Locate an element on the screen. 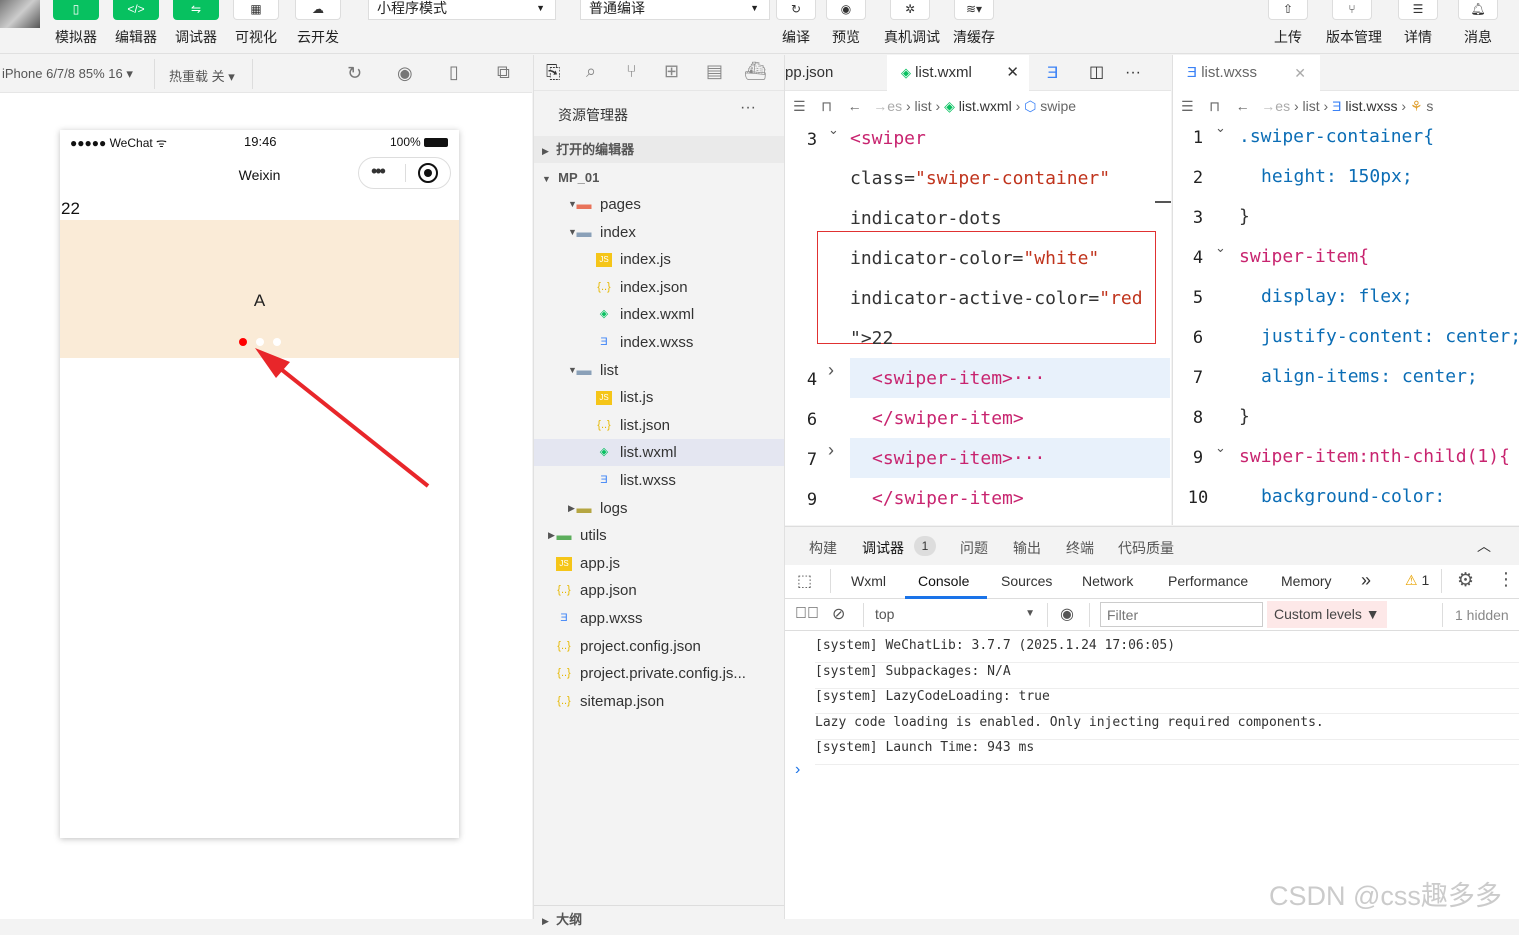 The width and height of the screenshot is (1519, 935). code-line: justify-content: center; is located at coordinates (1390, 336).